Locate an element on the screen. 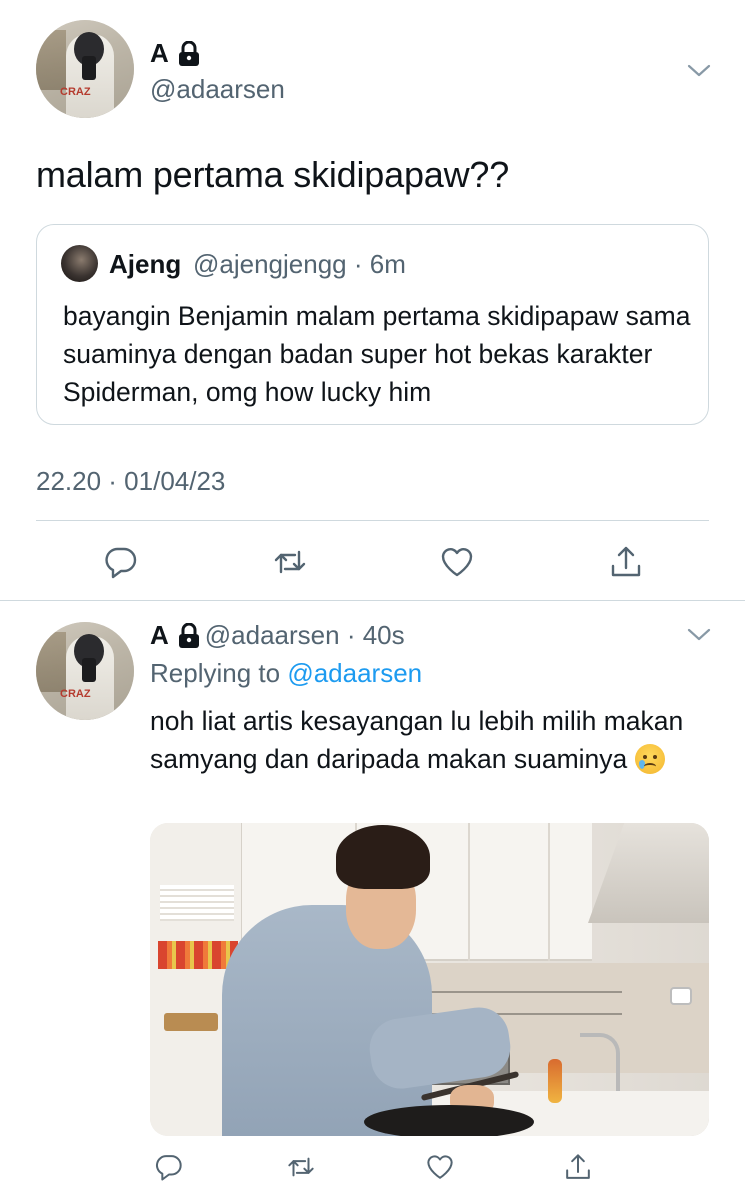 Image resolution: width=745 pixels, height=1200 pixels. divider is located at coordinates (372, 520).